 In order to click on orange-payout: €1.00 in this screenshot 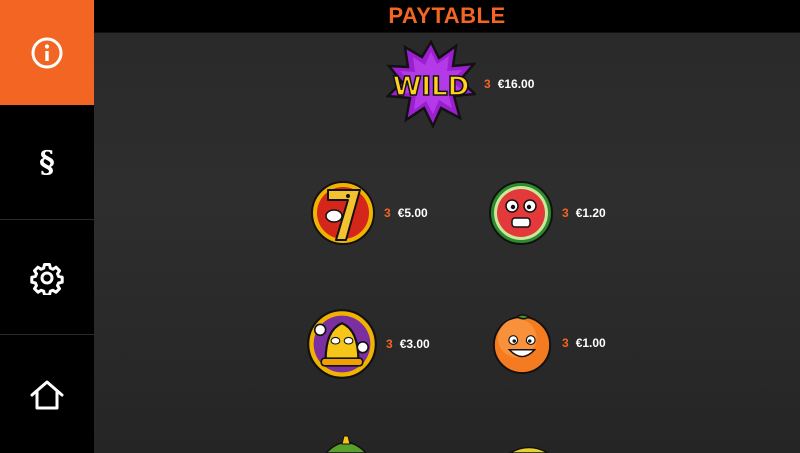, I will do `click(590, 343)`.